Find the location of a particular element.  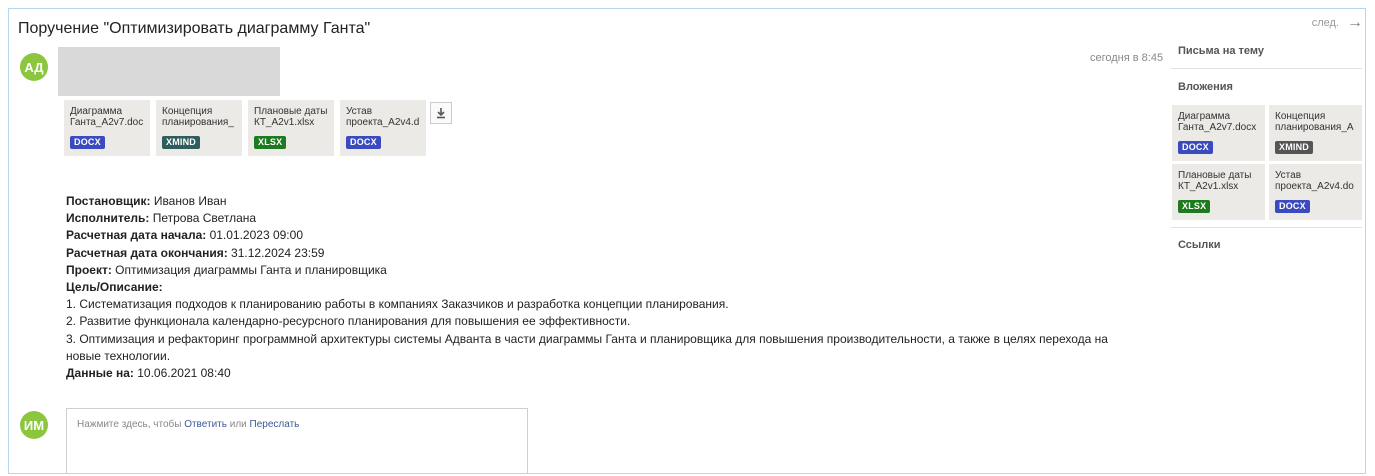

sidebar-attachment-item: Концепция планирования_A XMIND is located at coordinates (1315, 133).